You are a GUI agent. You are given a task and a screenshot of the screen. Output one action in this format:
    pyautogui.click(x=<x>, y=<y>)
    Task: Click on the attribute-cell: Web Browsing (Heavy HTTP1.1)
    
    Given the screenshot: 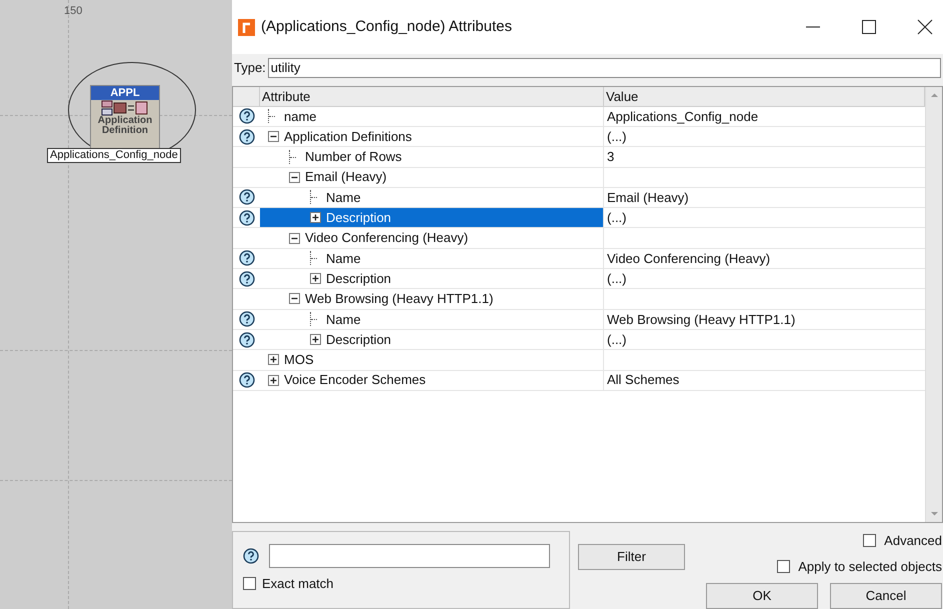 What is the action you would take?
    pyautogui.click(x=432, y=299)
    